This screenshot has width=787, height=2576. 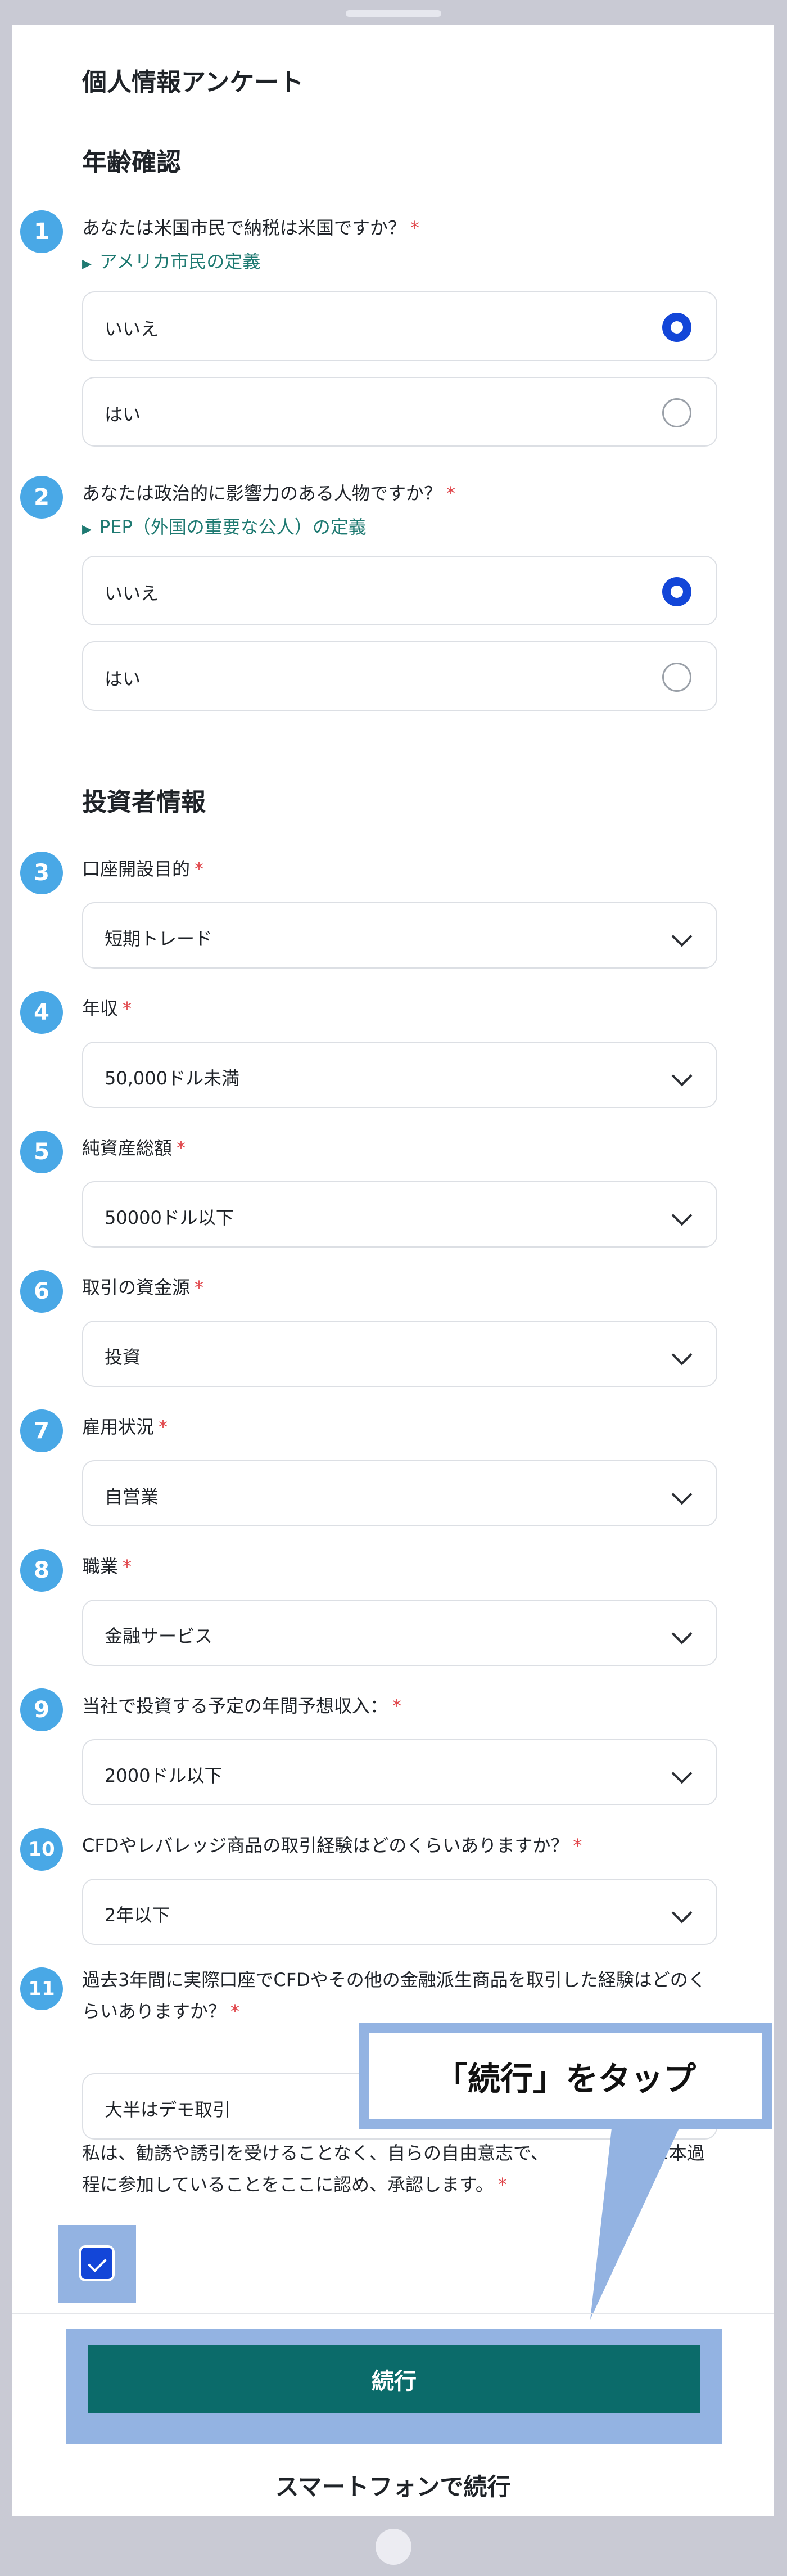 I want to click on field-net-worth-value: 50000ドル以下, so click(x=169, y=1218).